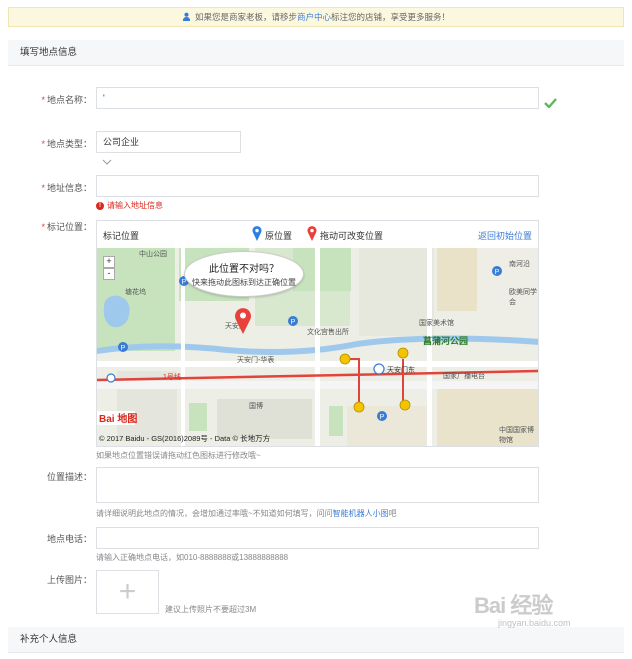 This screenshot has width=632, height=659. Describe the element at coordinates (100, 205) in the screenshot. I see `error-icon: !` at that location.